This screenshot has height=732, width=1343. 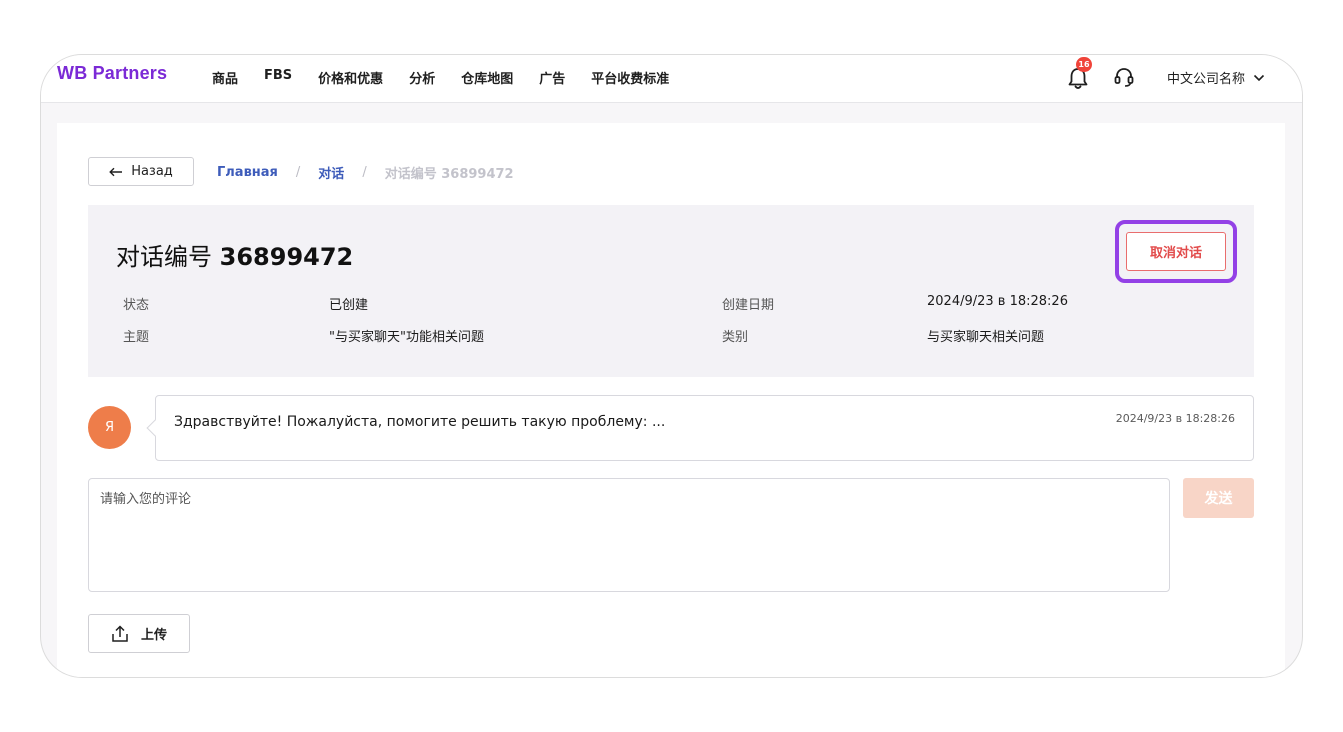 What do you see at coordinates (331, 172) in the screenshot?
I see `breadcrumb-dialogs: 对话` at bounding box center [331, 172].